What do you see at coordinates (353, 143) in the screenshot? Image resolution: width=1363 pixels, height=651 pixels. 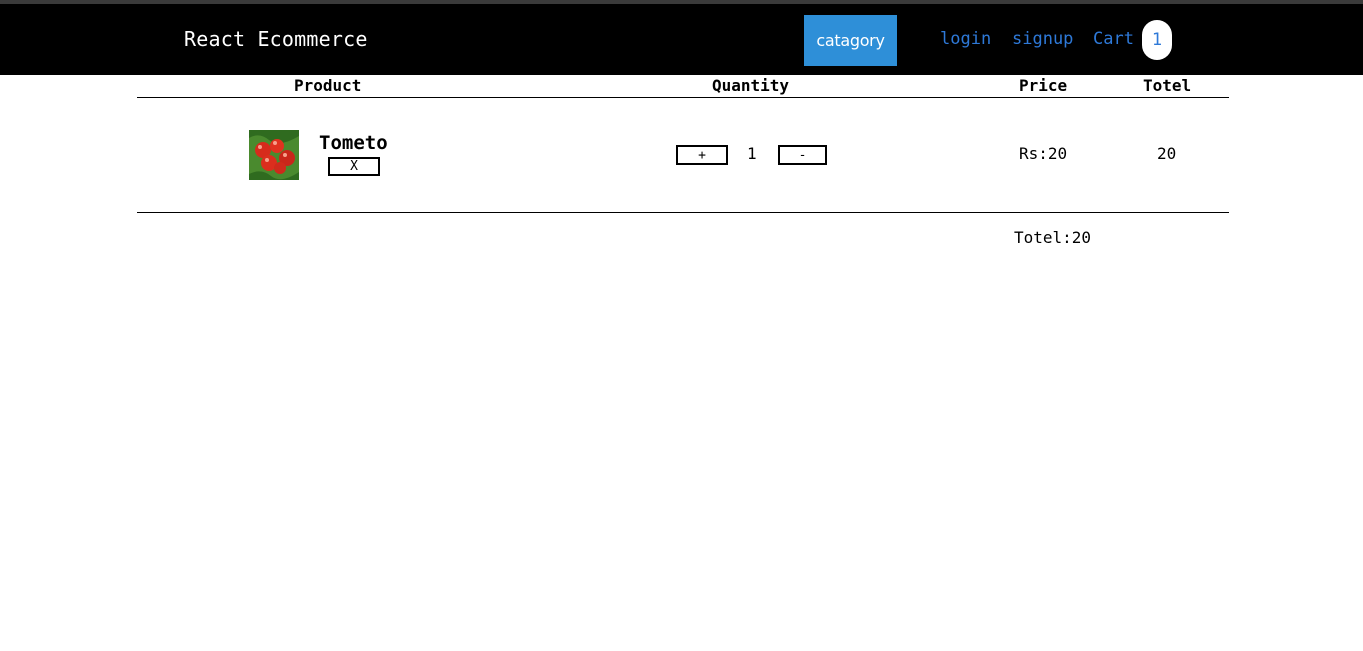 I see `product-name: Tometo` at bounding box center [353, 143].